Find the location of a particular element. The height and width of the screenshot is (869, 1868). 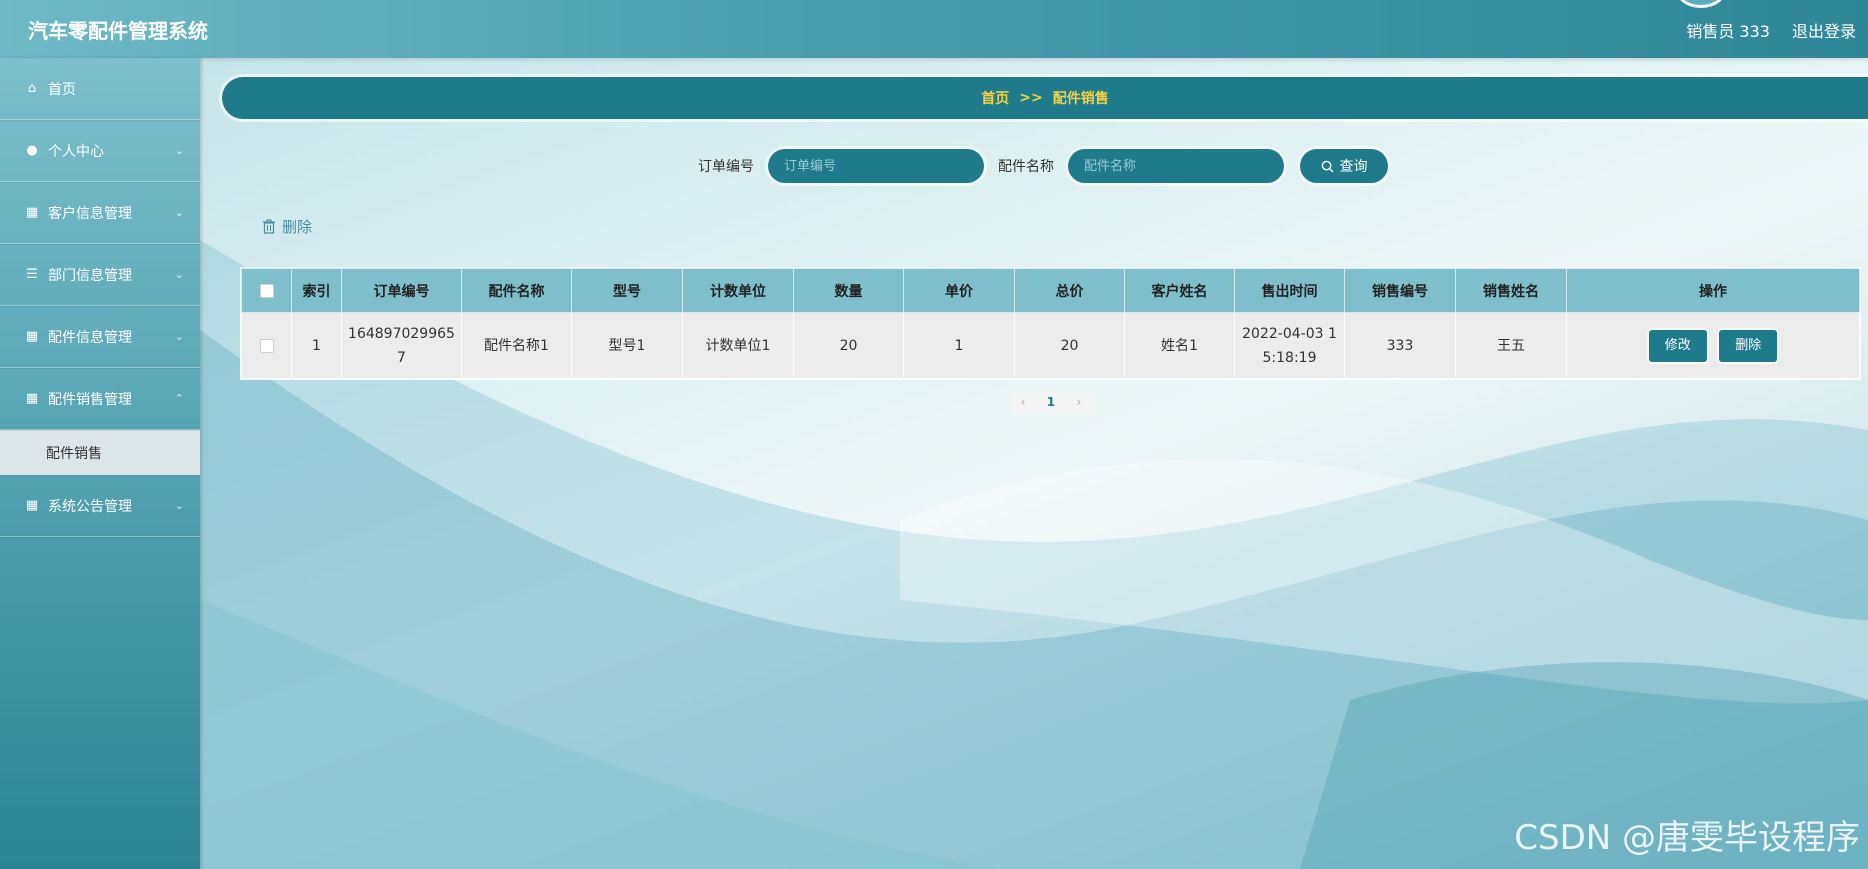

sidebar-item-customer: ▦ 客户信息管理 ⌄ is located at coordinates (100, 213).